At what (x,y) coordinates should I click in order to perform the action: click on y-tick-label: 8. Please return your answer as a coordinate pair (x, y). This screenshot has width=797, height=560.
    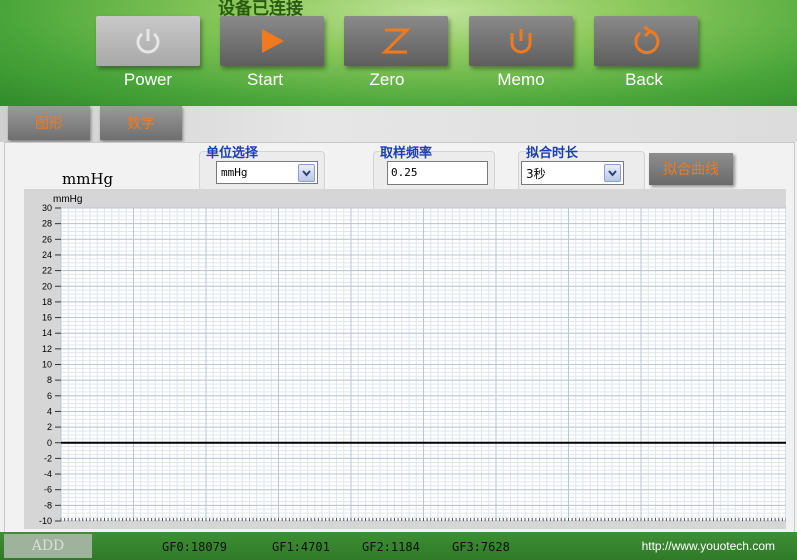
    Looking at the image, I should click on (49, 380).